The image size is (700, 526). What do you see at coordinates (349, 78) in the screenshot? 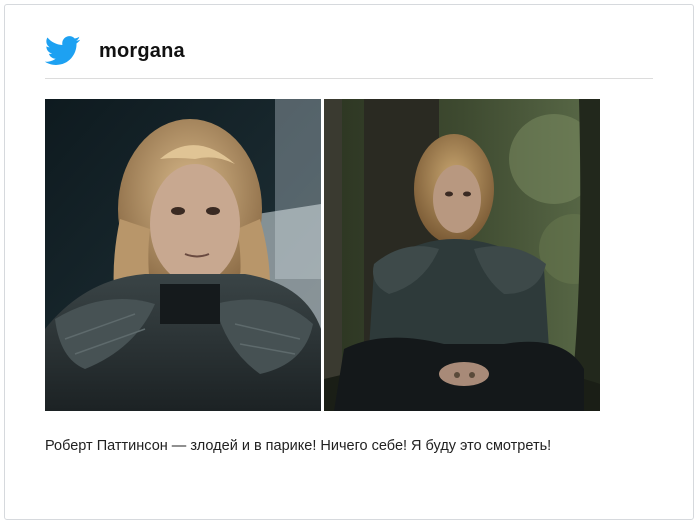
I see `header-divider` at bounding box center [349, 78].